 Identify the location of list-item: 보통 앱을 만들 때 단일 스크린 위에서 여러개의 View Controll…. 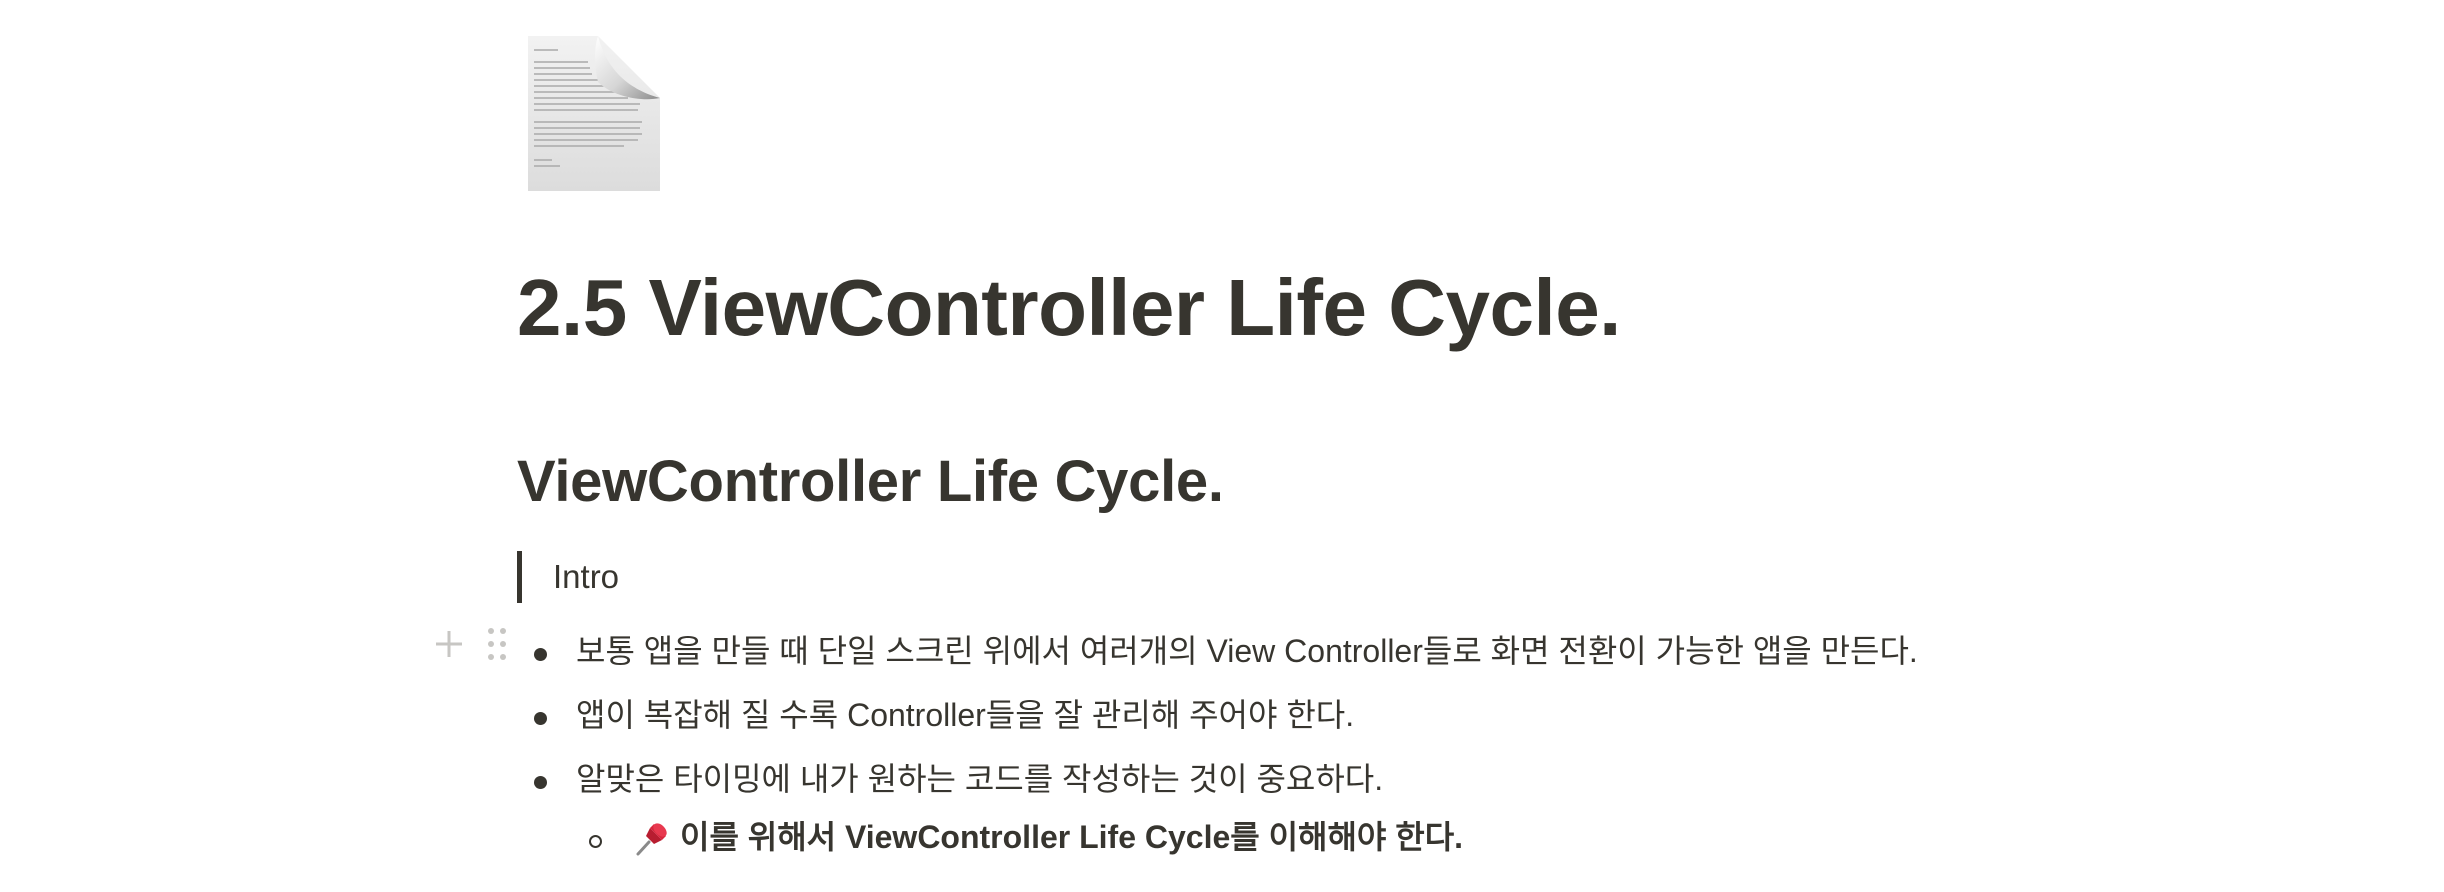
(1219, 652).